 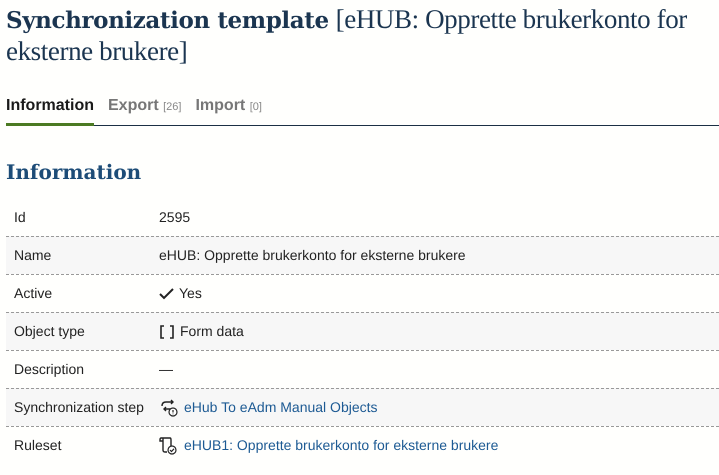 I want to click on scroll-icon, so click(x=169, y=445).